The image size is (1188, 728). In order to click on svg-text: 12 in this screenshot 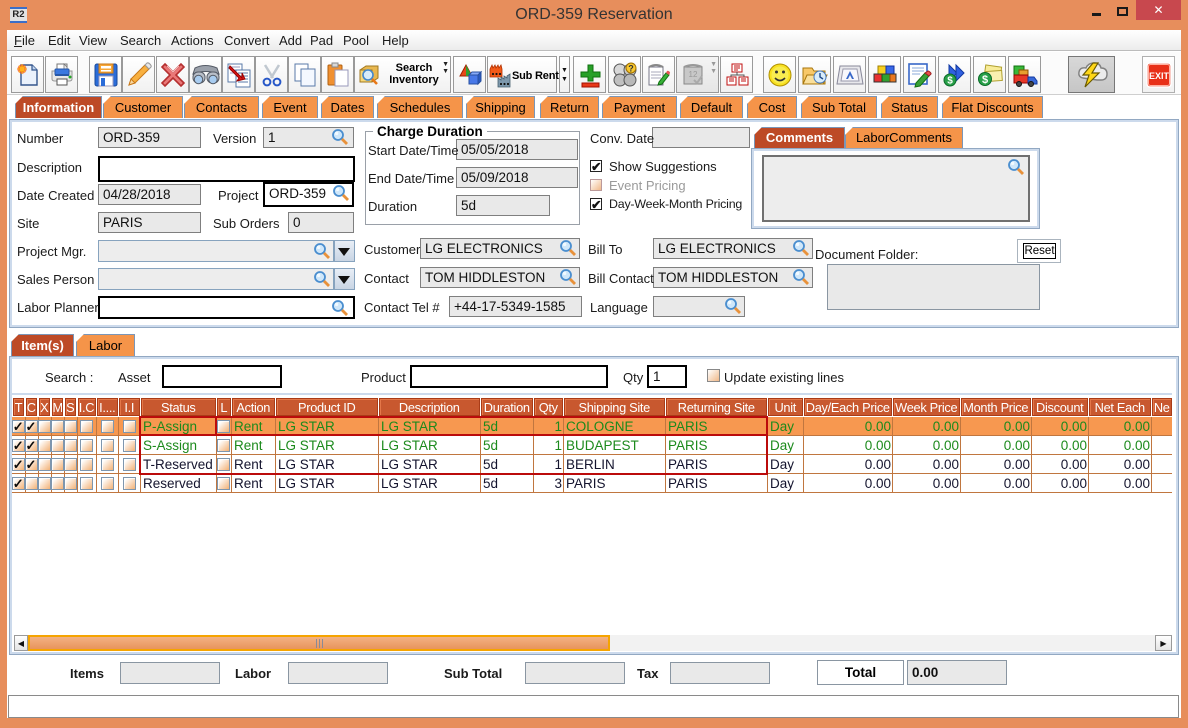, I will do `click(693, 74)`.